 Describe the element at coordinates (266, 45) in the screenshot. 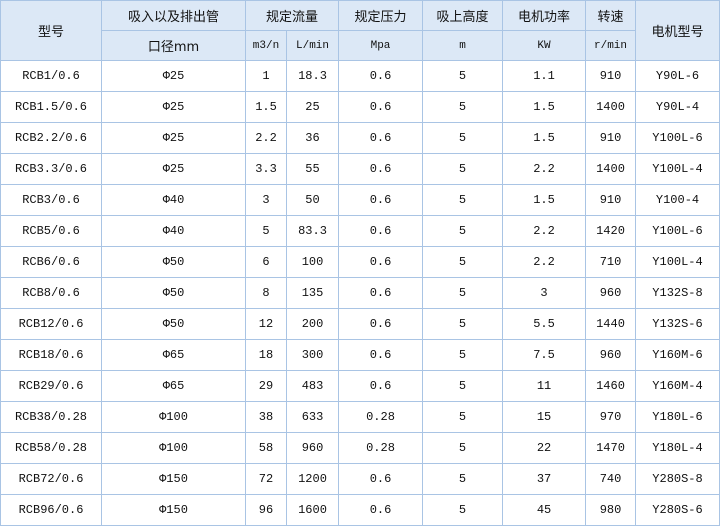

I see `header-flow-unit-m3: m3/n` at that location.